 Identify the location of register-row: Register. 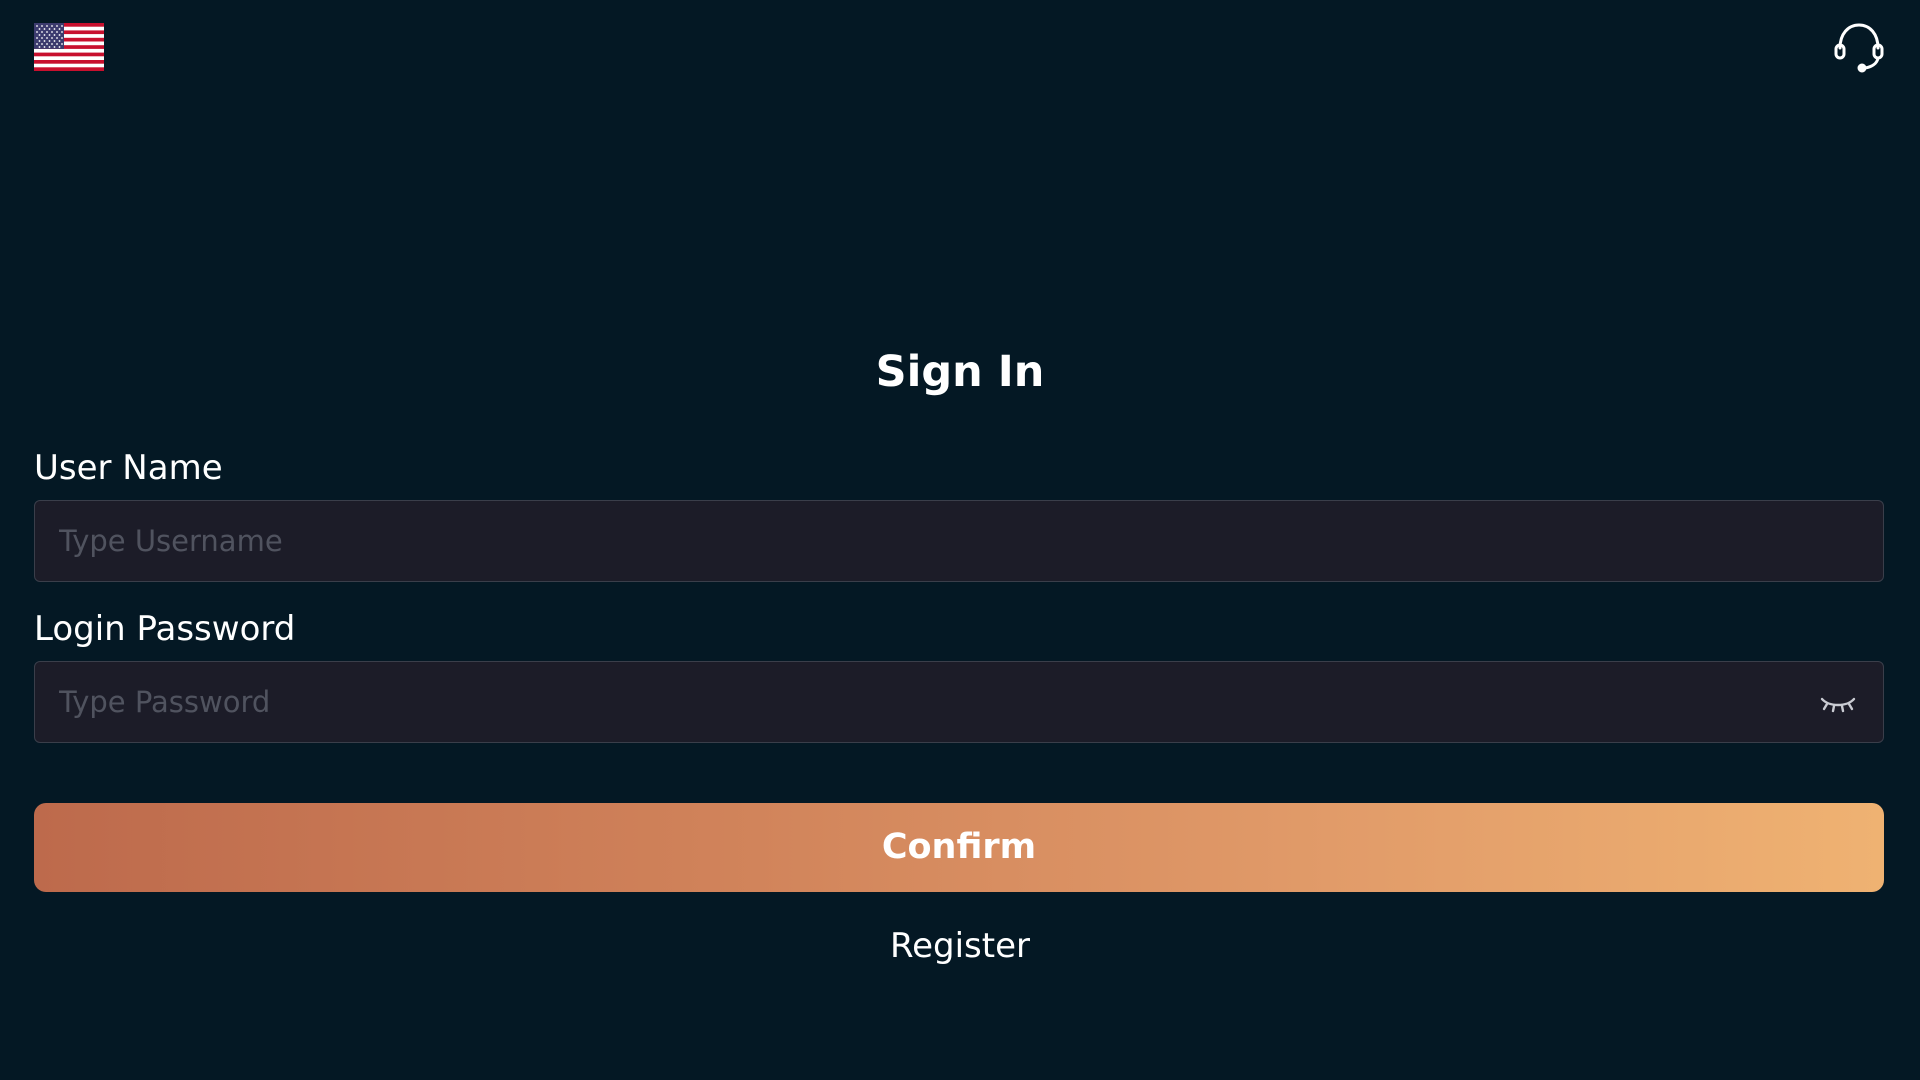
(960, 946).